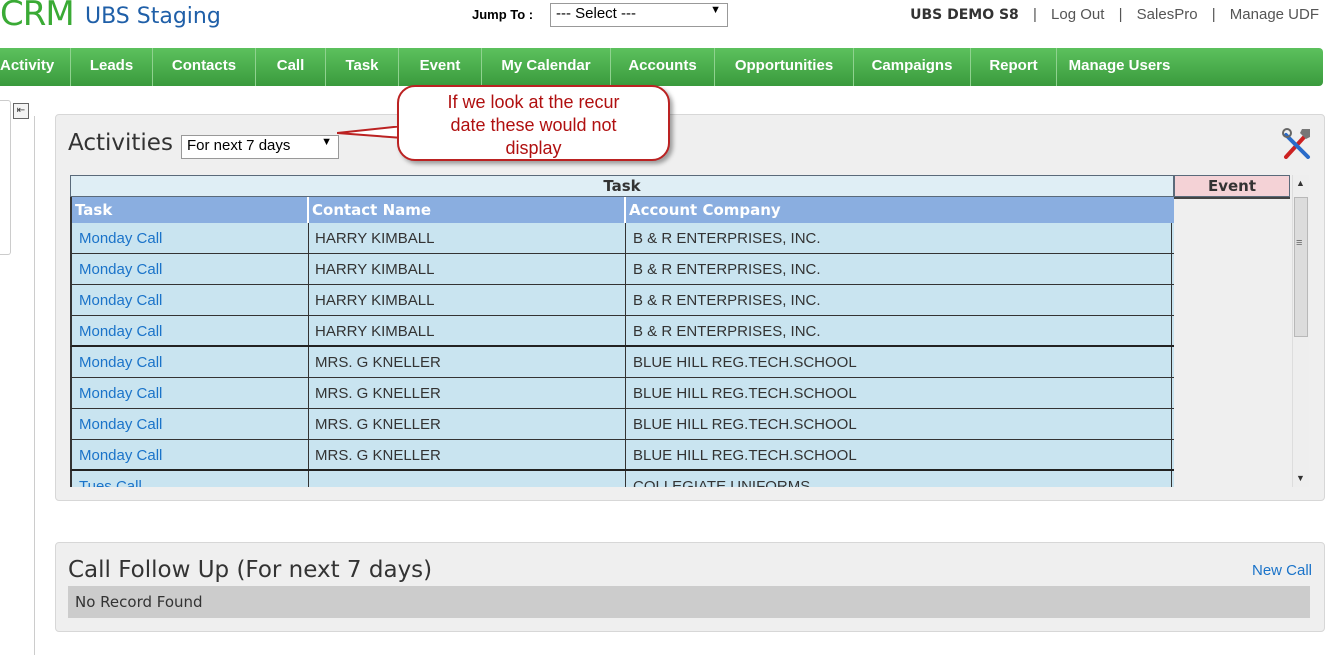  I want to click on column-header-task: Task, so click(190, 210).